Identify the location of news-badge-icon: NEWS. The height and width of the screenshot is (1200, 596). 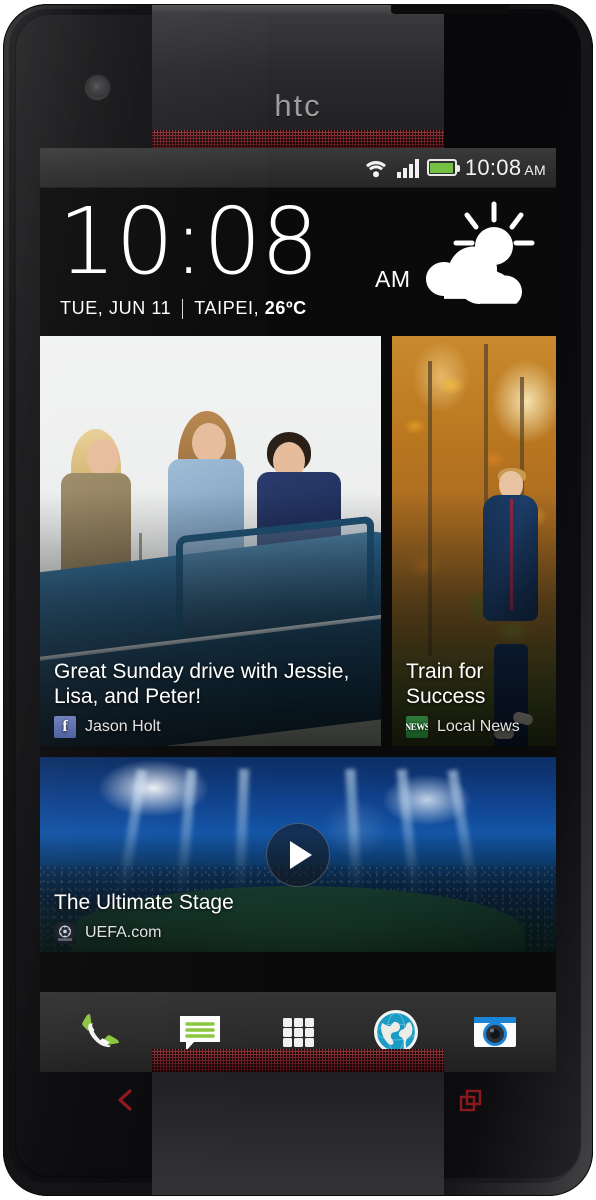
(417, 727).